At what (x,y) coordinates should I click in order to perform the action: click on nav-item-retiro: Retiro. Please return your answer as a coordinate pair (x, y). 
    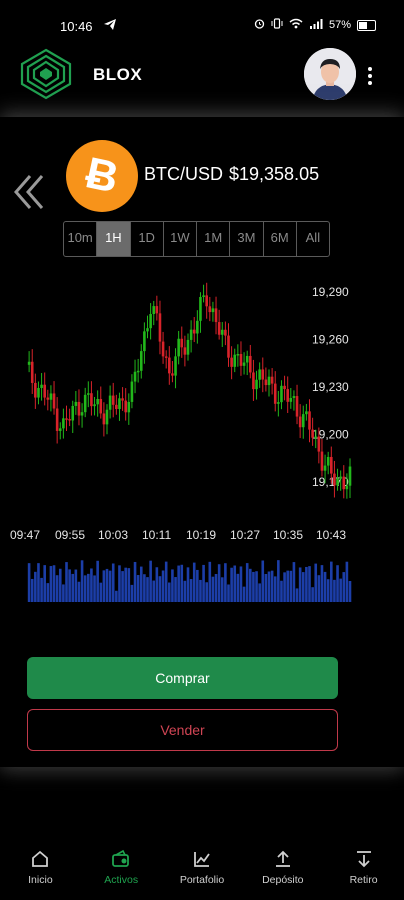
    Looking at the image, I should click on (363, 869).